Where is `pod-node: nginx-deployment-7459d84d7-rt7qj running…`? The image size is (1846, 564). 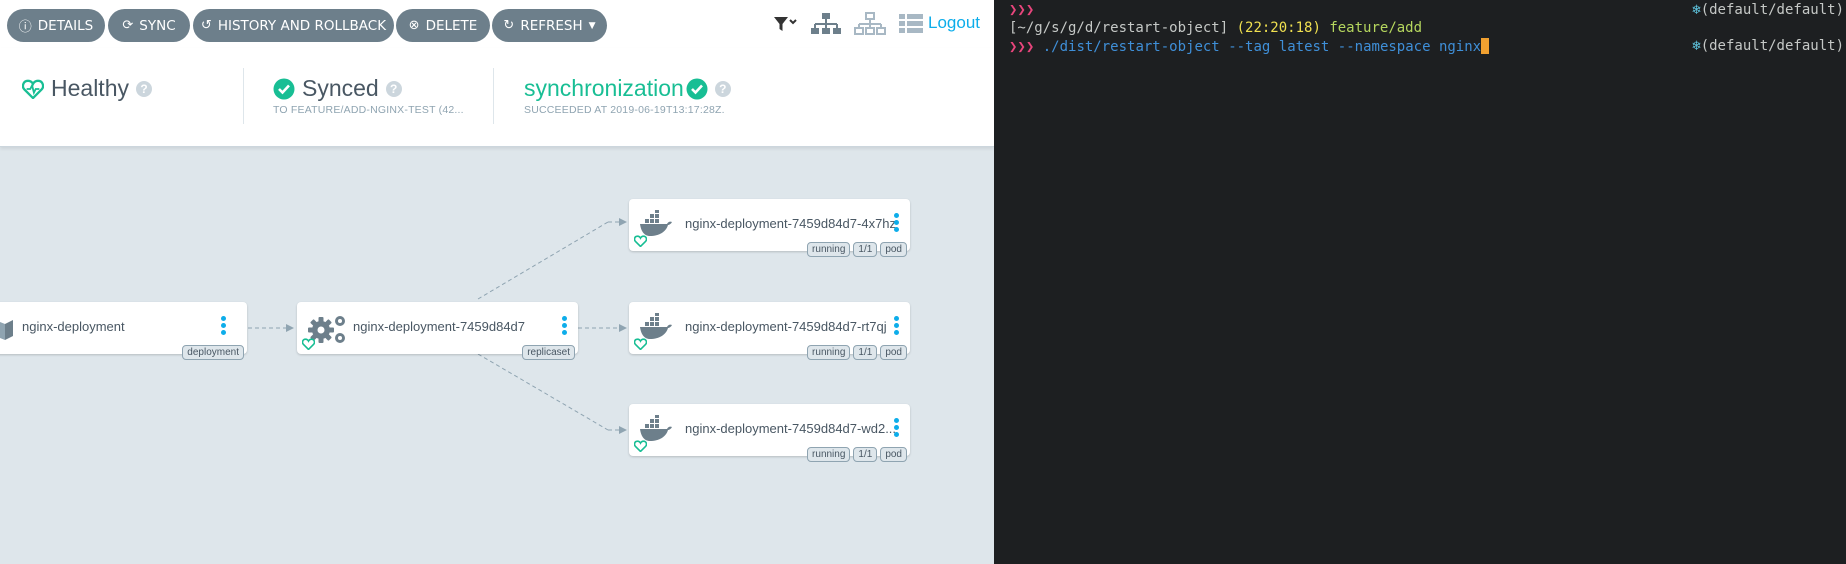 pod-node: nginx-deployment-7459d84d7-rt7qj running… is located at coordinates (769, 331).